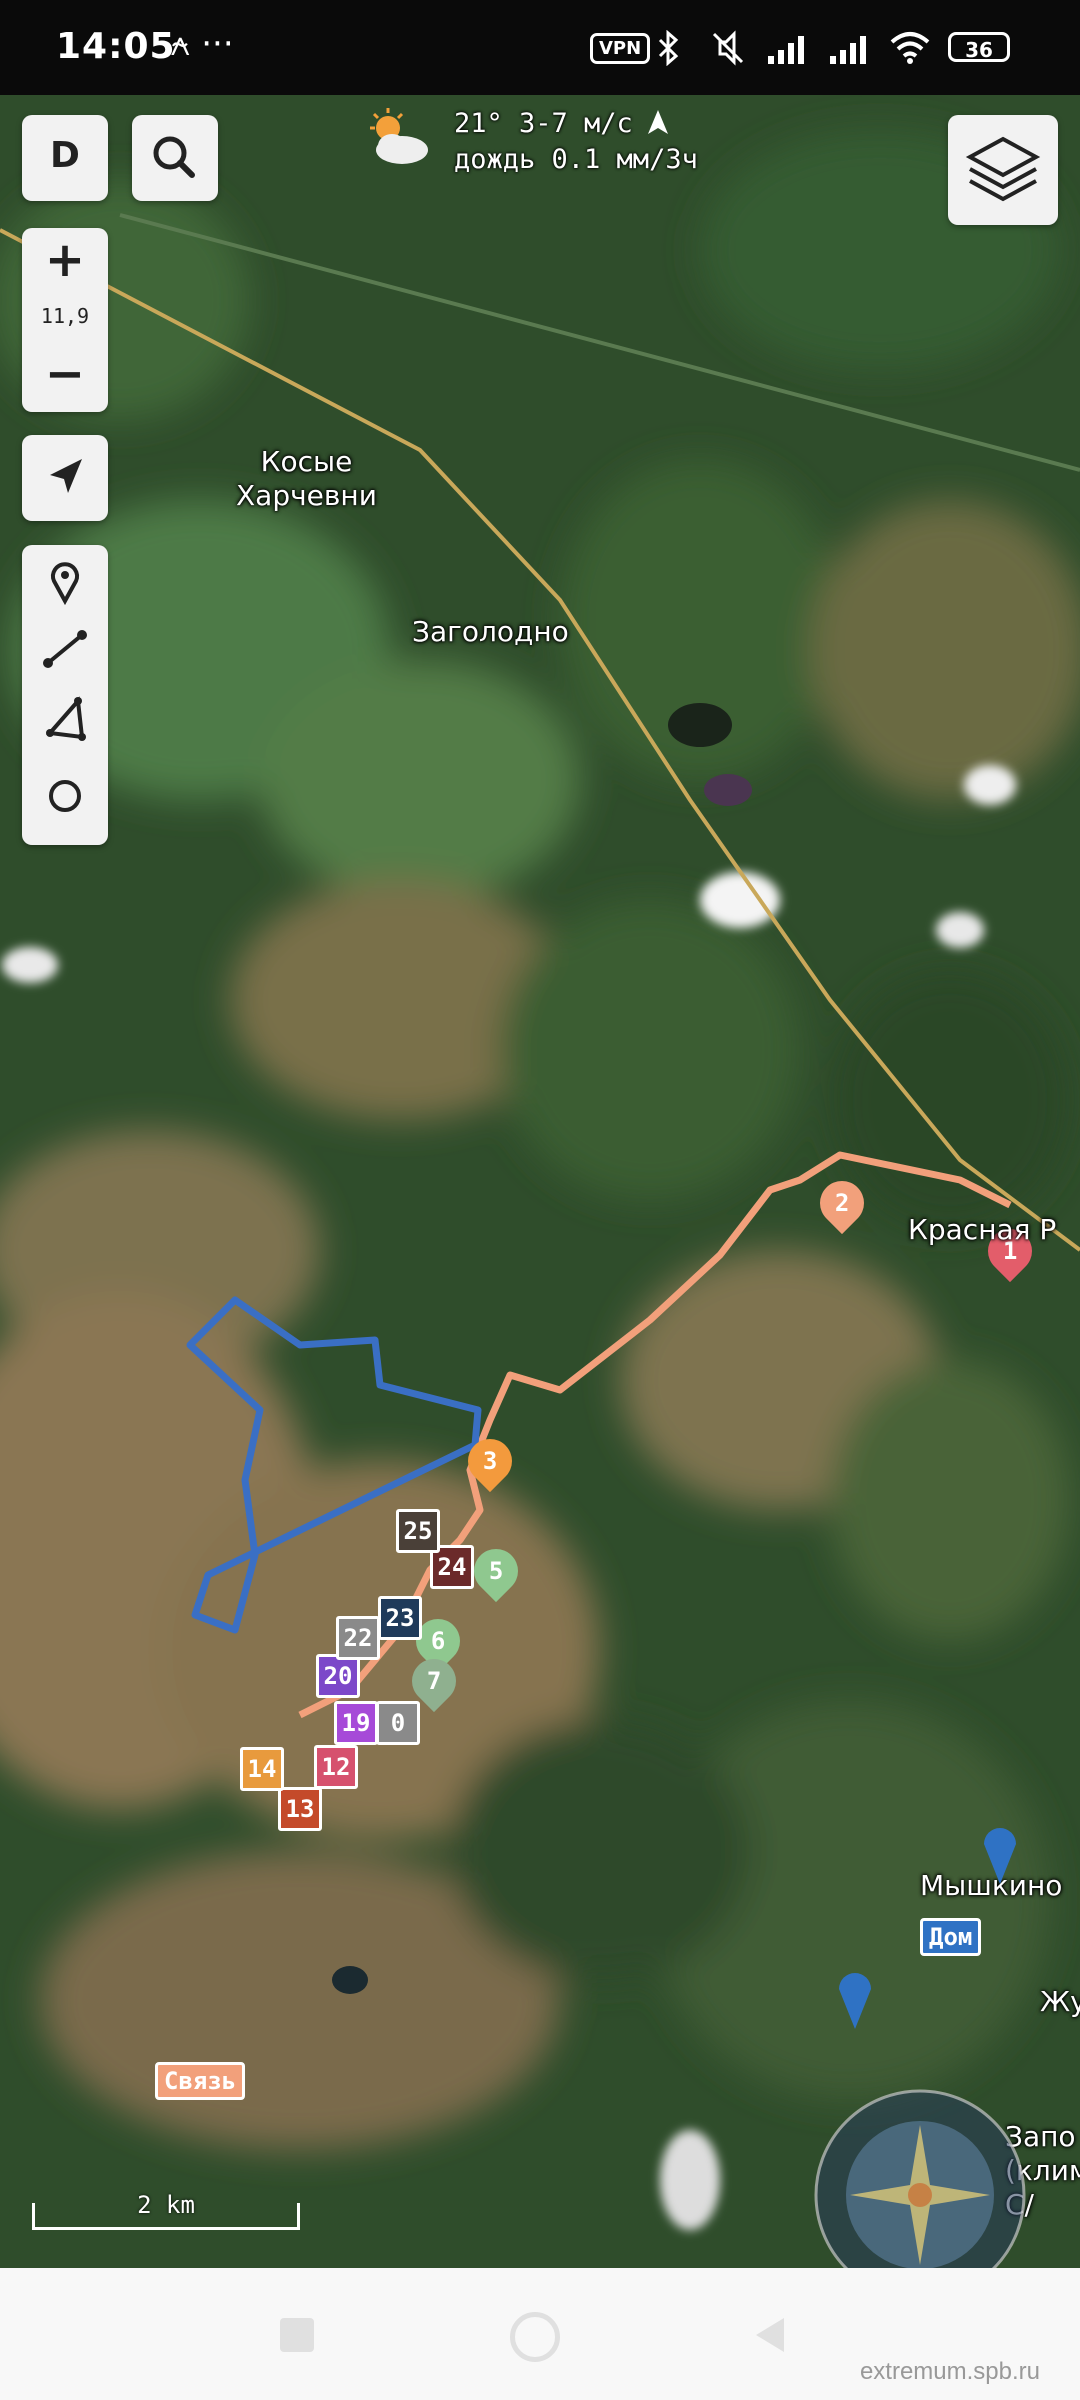  Describe the element at coordinates (576, 159) in the screenshot. I see `weather-line-2: дождь 0.1 мм/3ч` at that location.